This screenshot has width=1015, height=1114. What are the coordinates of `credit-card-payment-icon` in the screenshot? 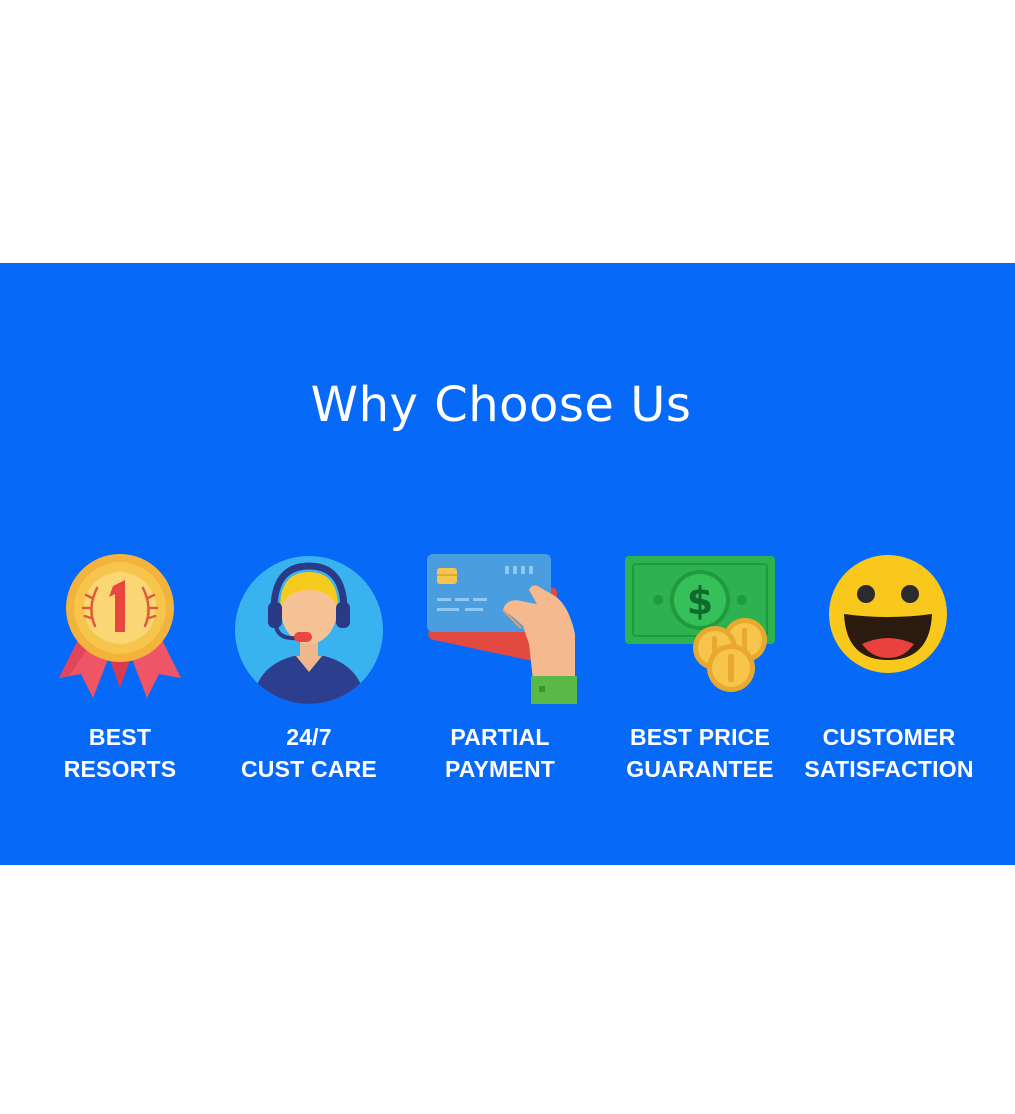 It's located at (502, 629).